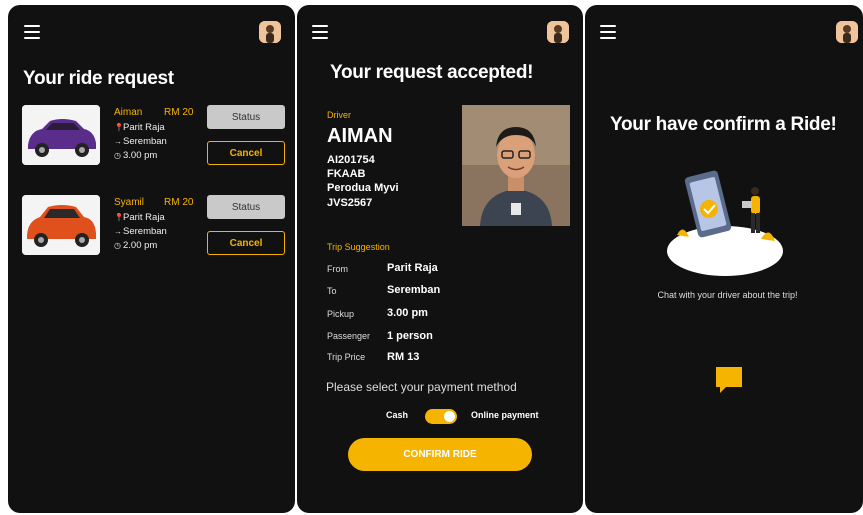 The height and width of the screenshot is (515, 863). Describe the element at coordinates (332, 291) in the screenshot. I see `trip-to-label: To` at that location.